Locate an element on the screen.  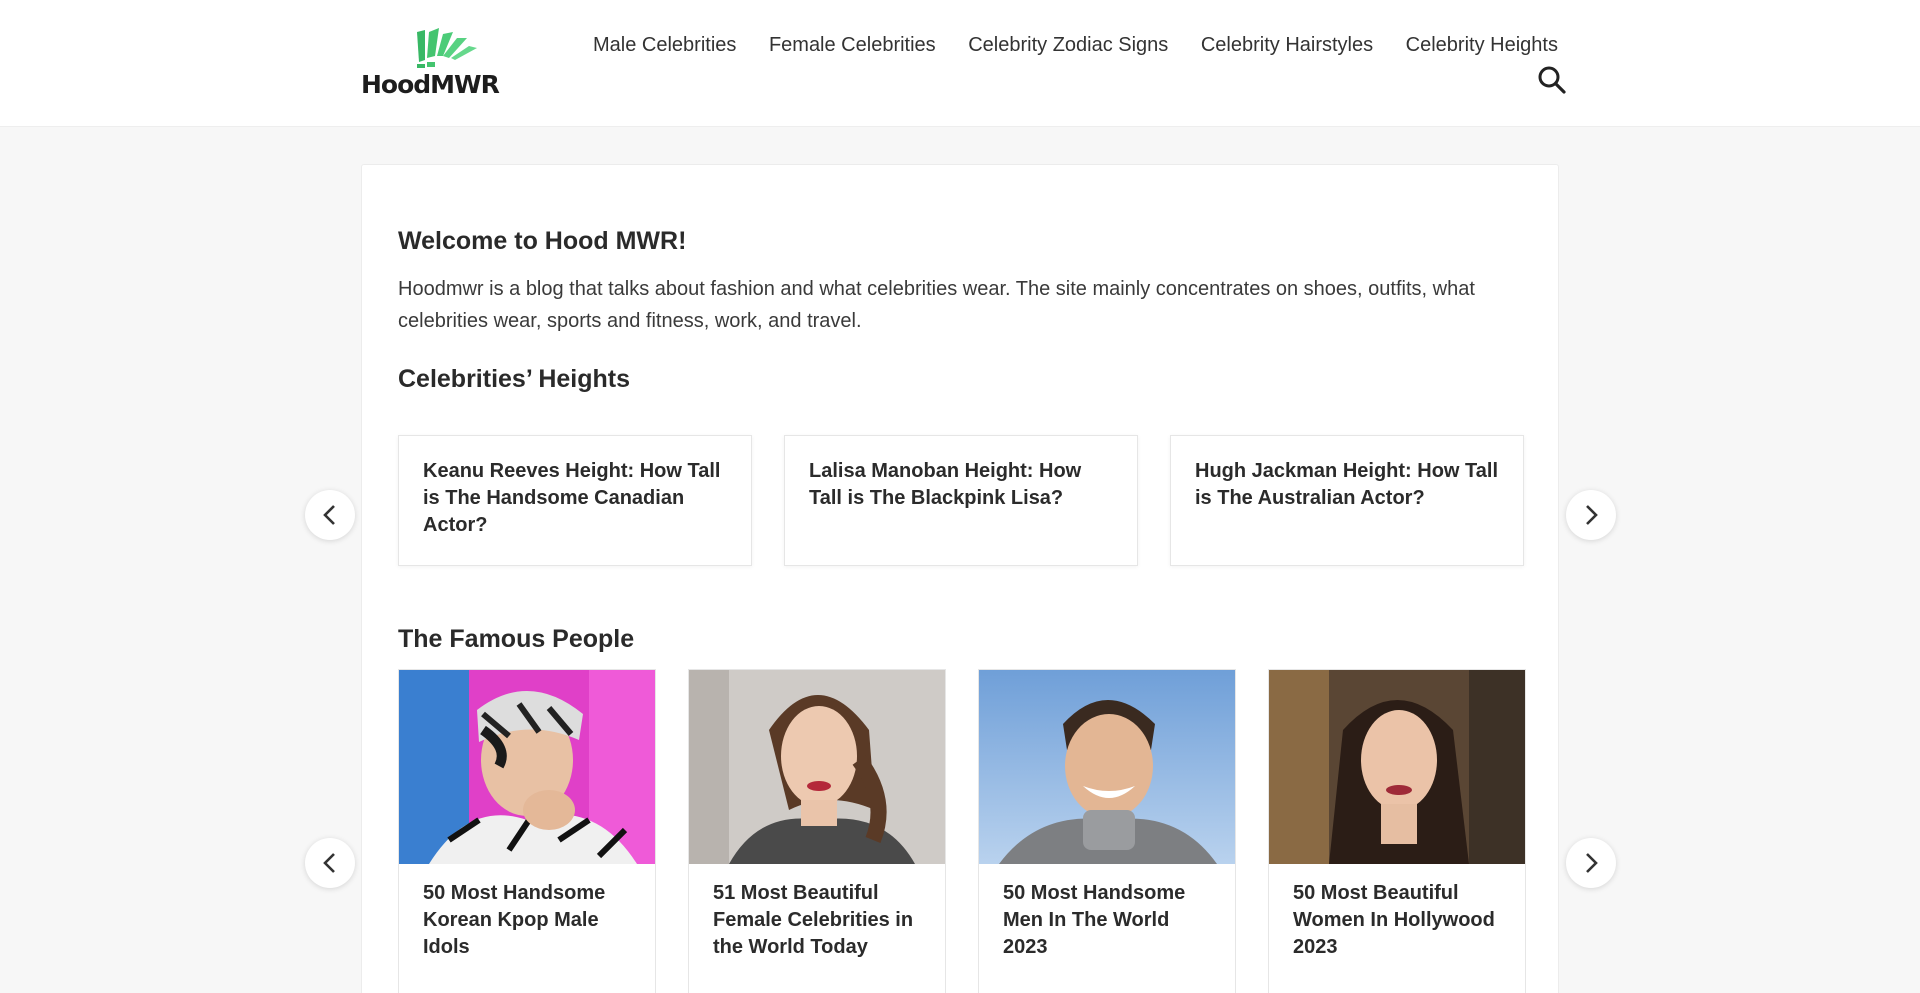
heights-prev-button is located at coordinates (330, 515).